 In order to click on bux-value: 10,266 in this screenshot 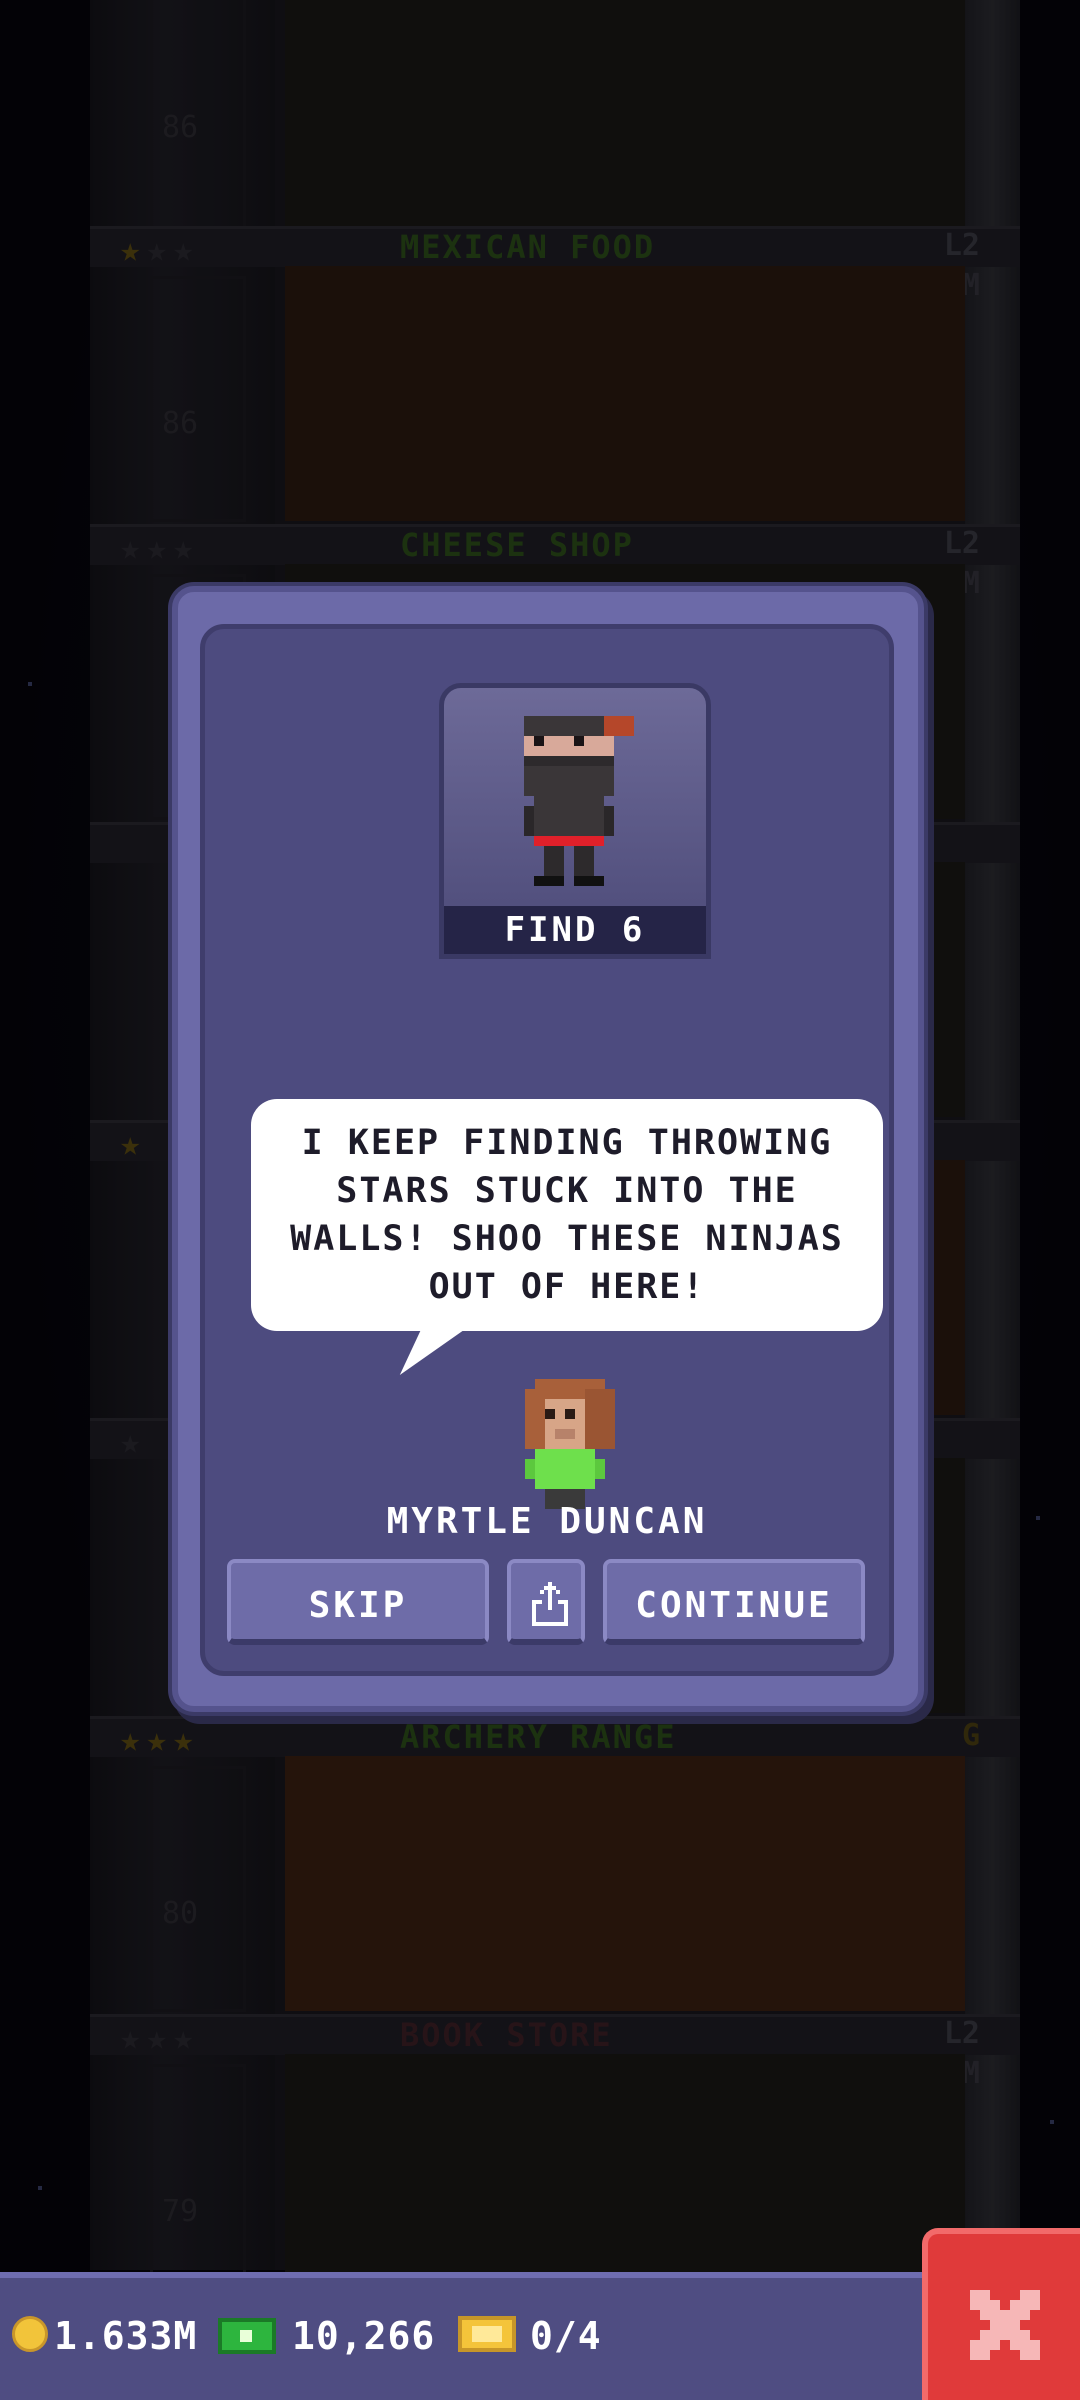, I will do `click(364, 2336)`.